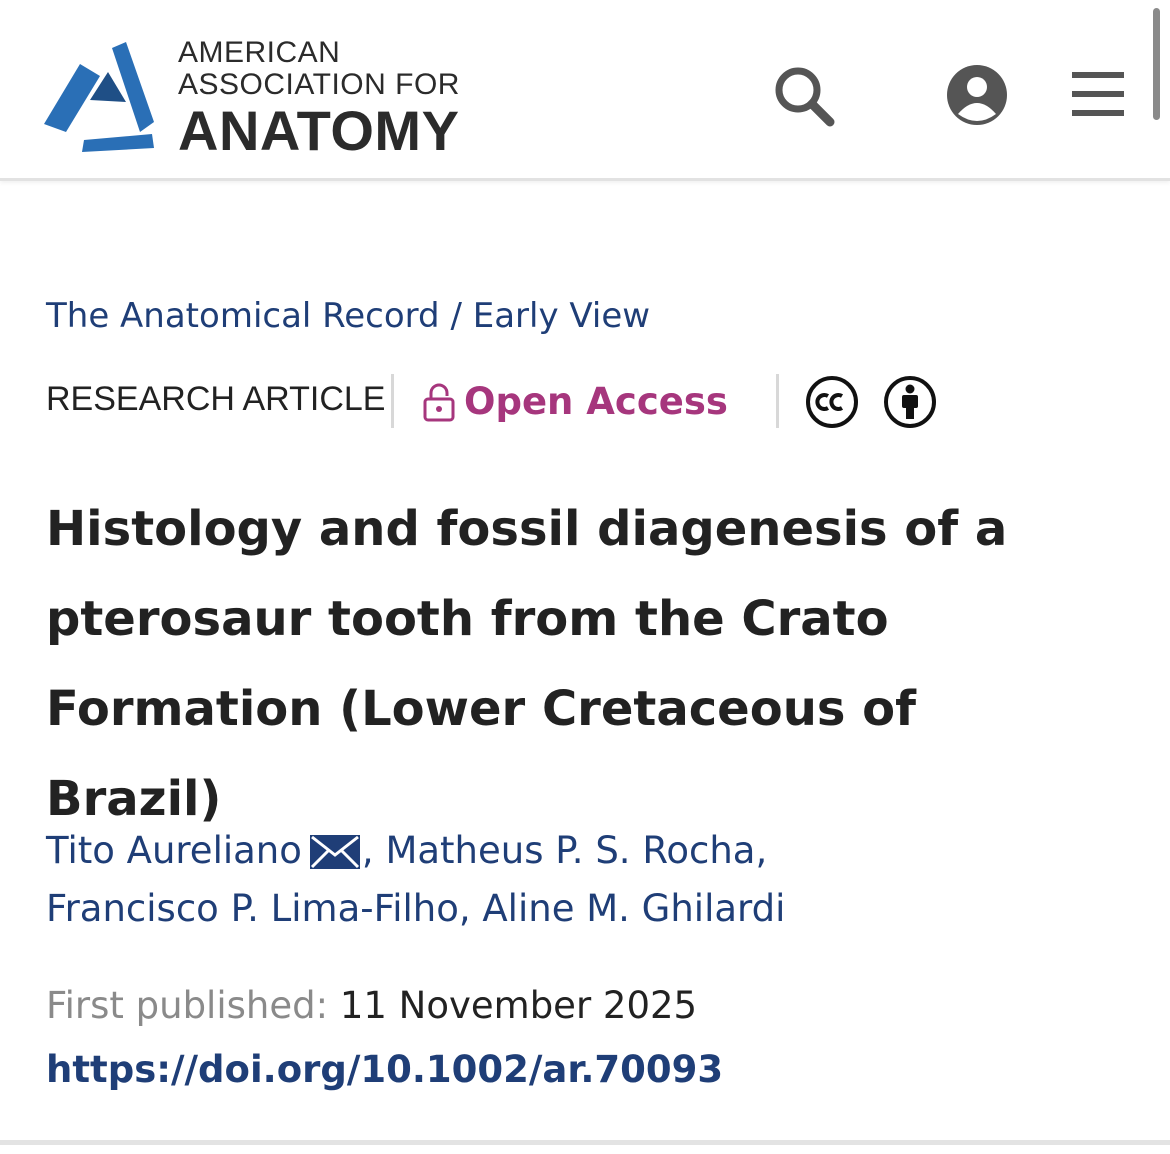 The image size is (1170, 1154). What do you see at coordinates (832, 402) in the screenshot?
I see `cc-icon` at bounding box center [832, 402].